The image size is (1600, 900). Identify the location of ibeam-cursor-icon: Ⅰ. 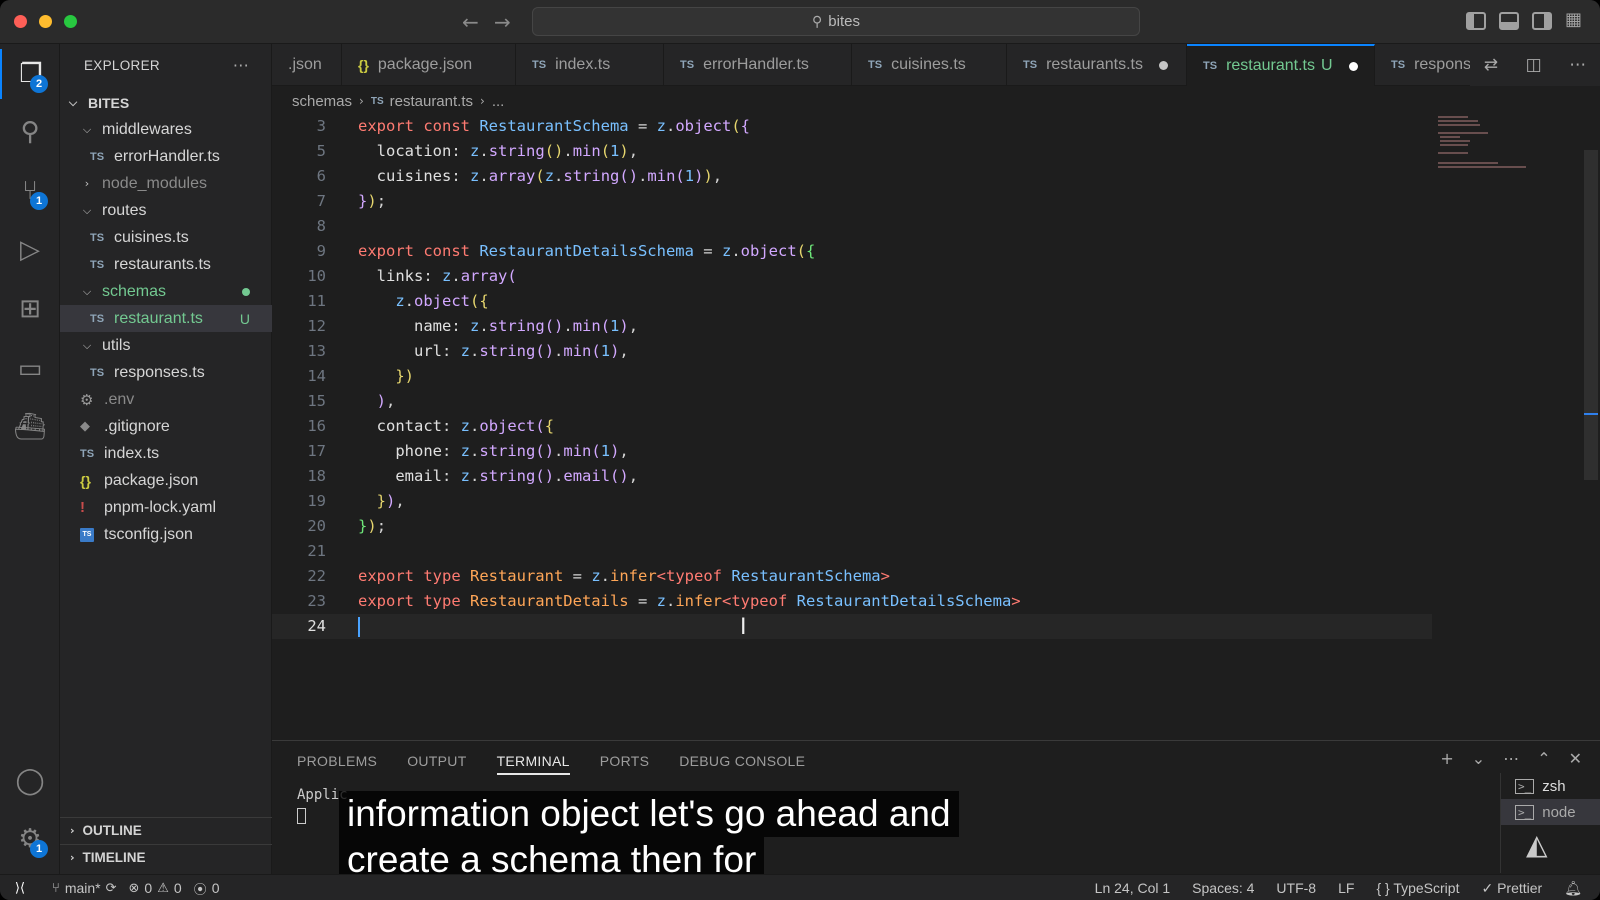
(743, 627).